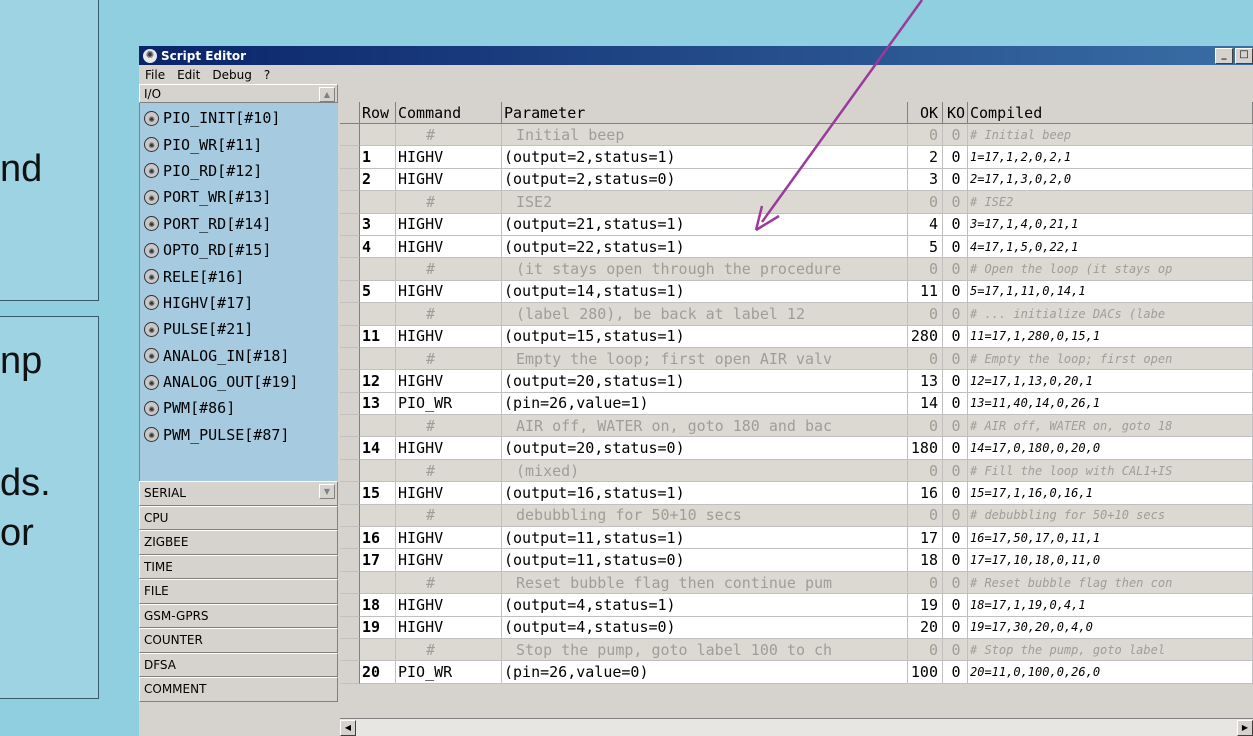  What do you see at coordinates (839, 116) in the screenshot?
I see `annotation-arrow` at bounding box center [839, 116].